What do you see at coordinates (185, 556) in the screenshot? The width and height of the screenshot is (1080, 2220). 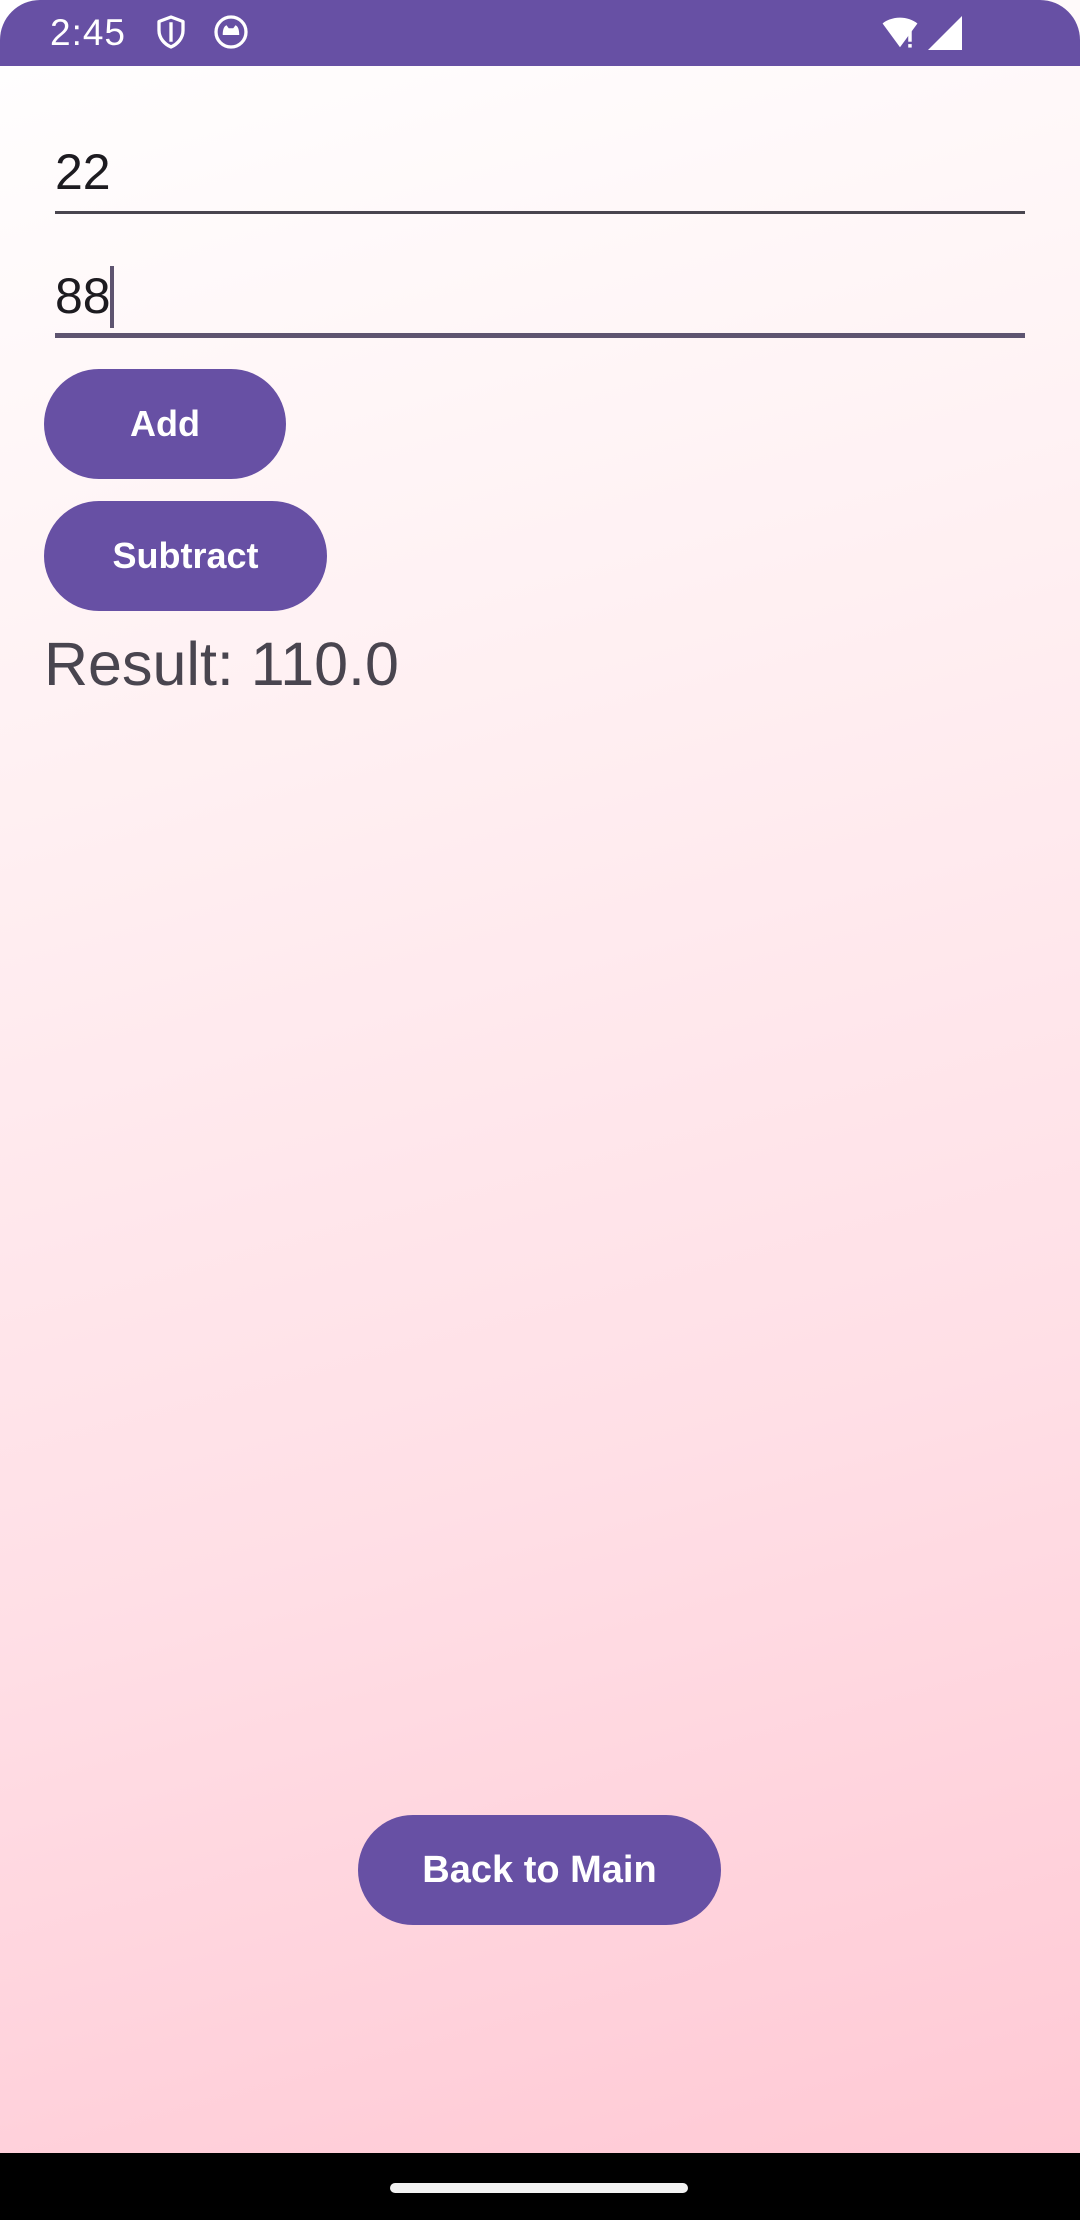 I see `subtract-button: Subtract` at bounding box center [185, 556].